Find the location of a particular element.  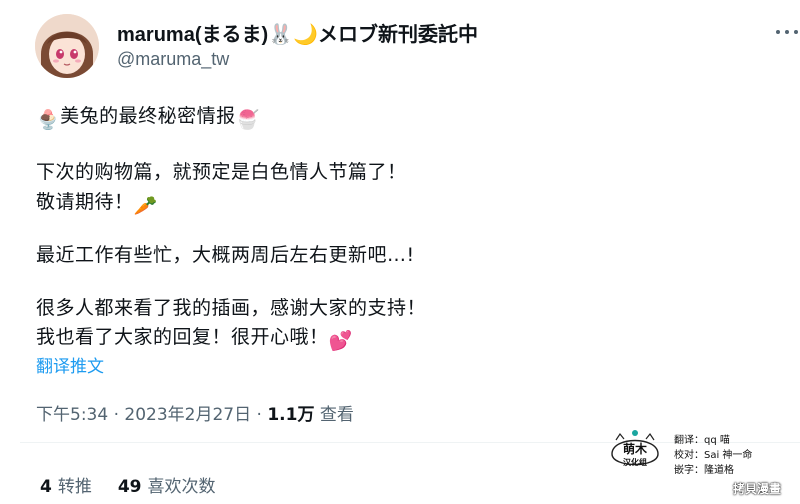

likes-label: 喜欢次数 is located at coordinates (181, 487).